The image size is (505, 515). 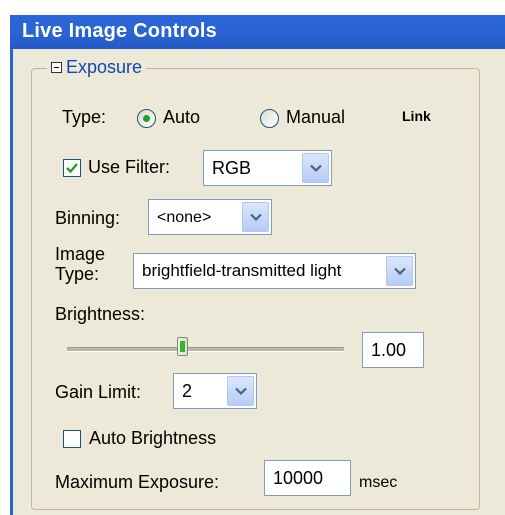 I want to click on max-exposure-input-value: 10000, so click(x=298, y=478).